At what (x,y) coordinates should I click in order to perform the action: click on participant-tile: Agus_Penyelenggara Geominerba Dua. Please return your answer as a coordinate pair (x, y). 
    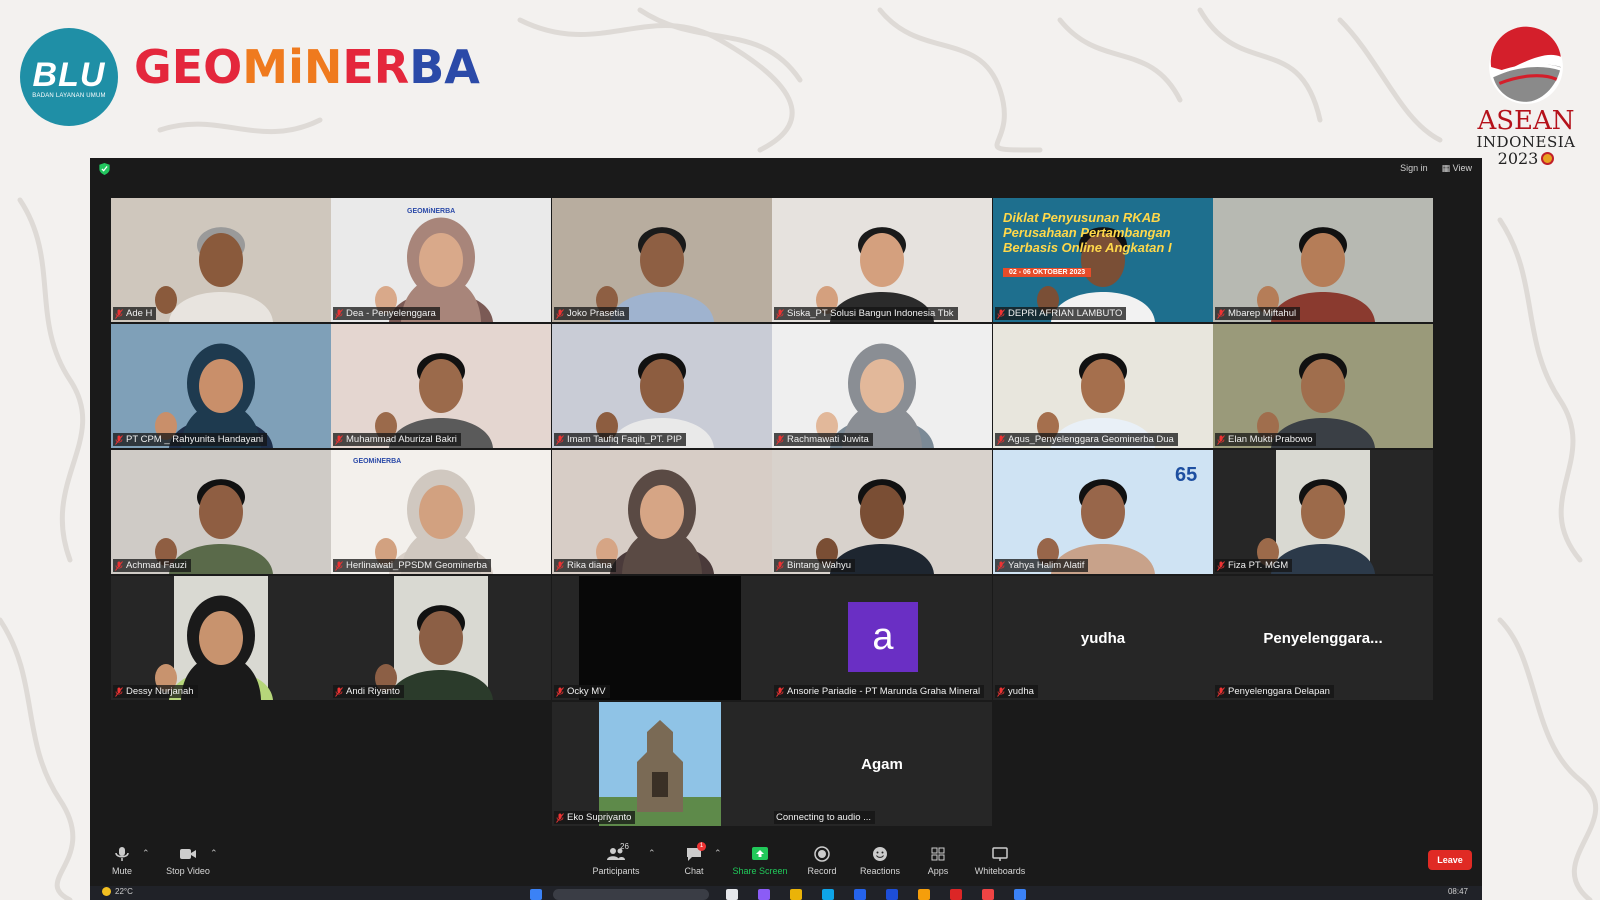
    Looking at the image, I should click on (1103, 386).